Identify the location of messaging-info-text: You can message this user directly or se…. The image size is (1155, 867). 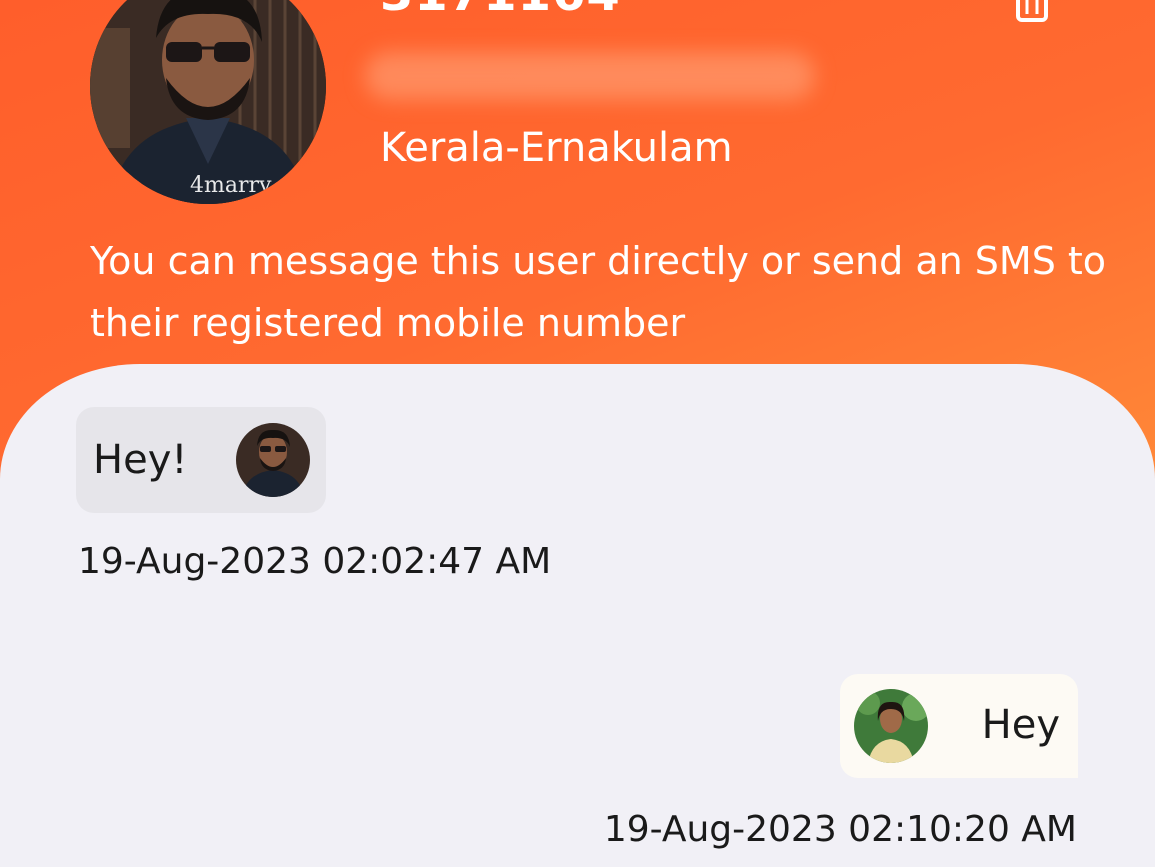
(598, 292).